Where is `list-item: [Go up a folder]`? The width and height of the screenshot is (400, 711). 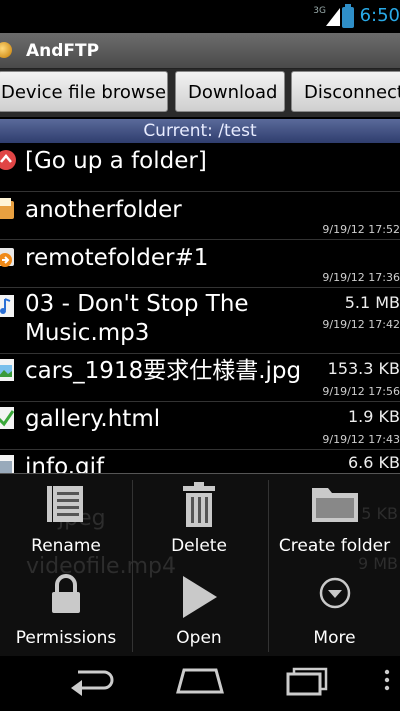 list-item: [Go up a folder] is located at coordinates (200, 167).